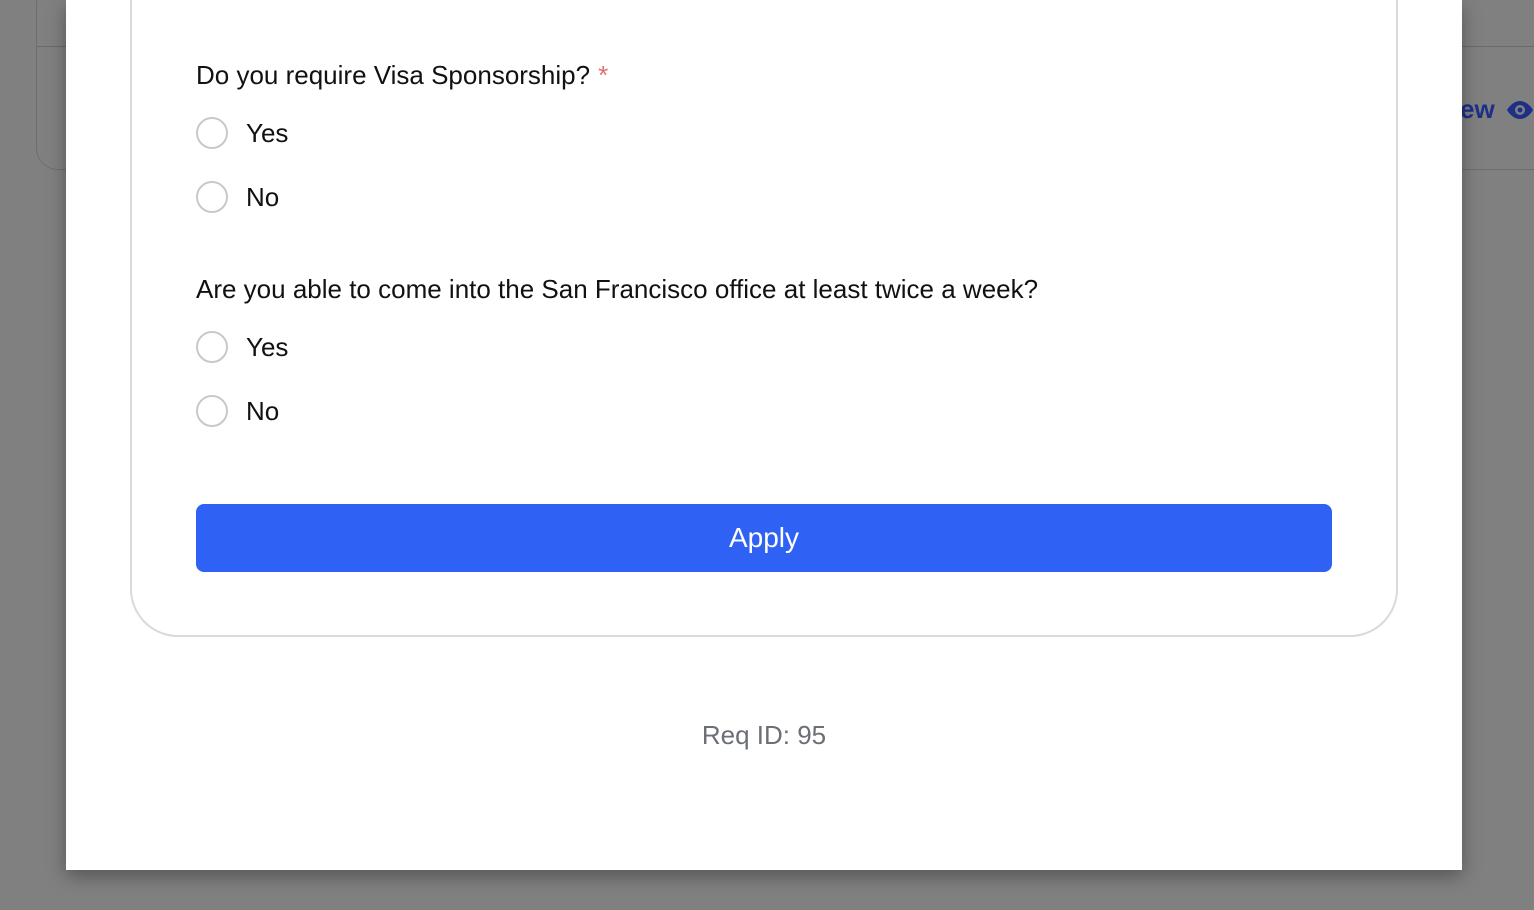 This screenshot has width=1534, height=910. I want to click on background-view-label: ew, so click(1477, 109).